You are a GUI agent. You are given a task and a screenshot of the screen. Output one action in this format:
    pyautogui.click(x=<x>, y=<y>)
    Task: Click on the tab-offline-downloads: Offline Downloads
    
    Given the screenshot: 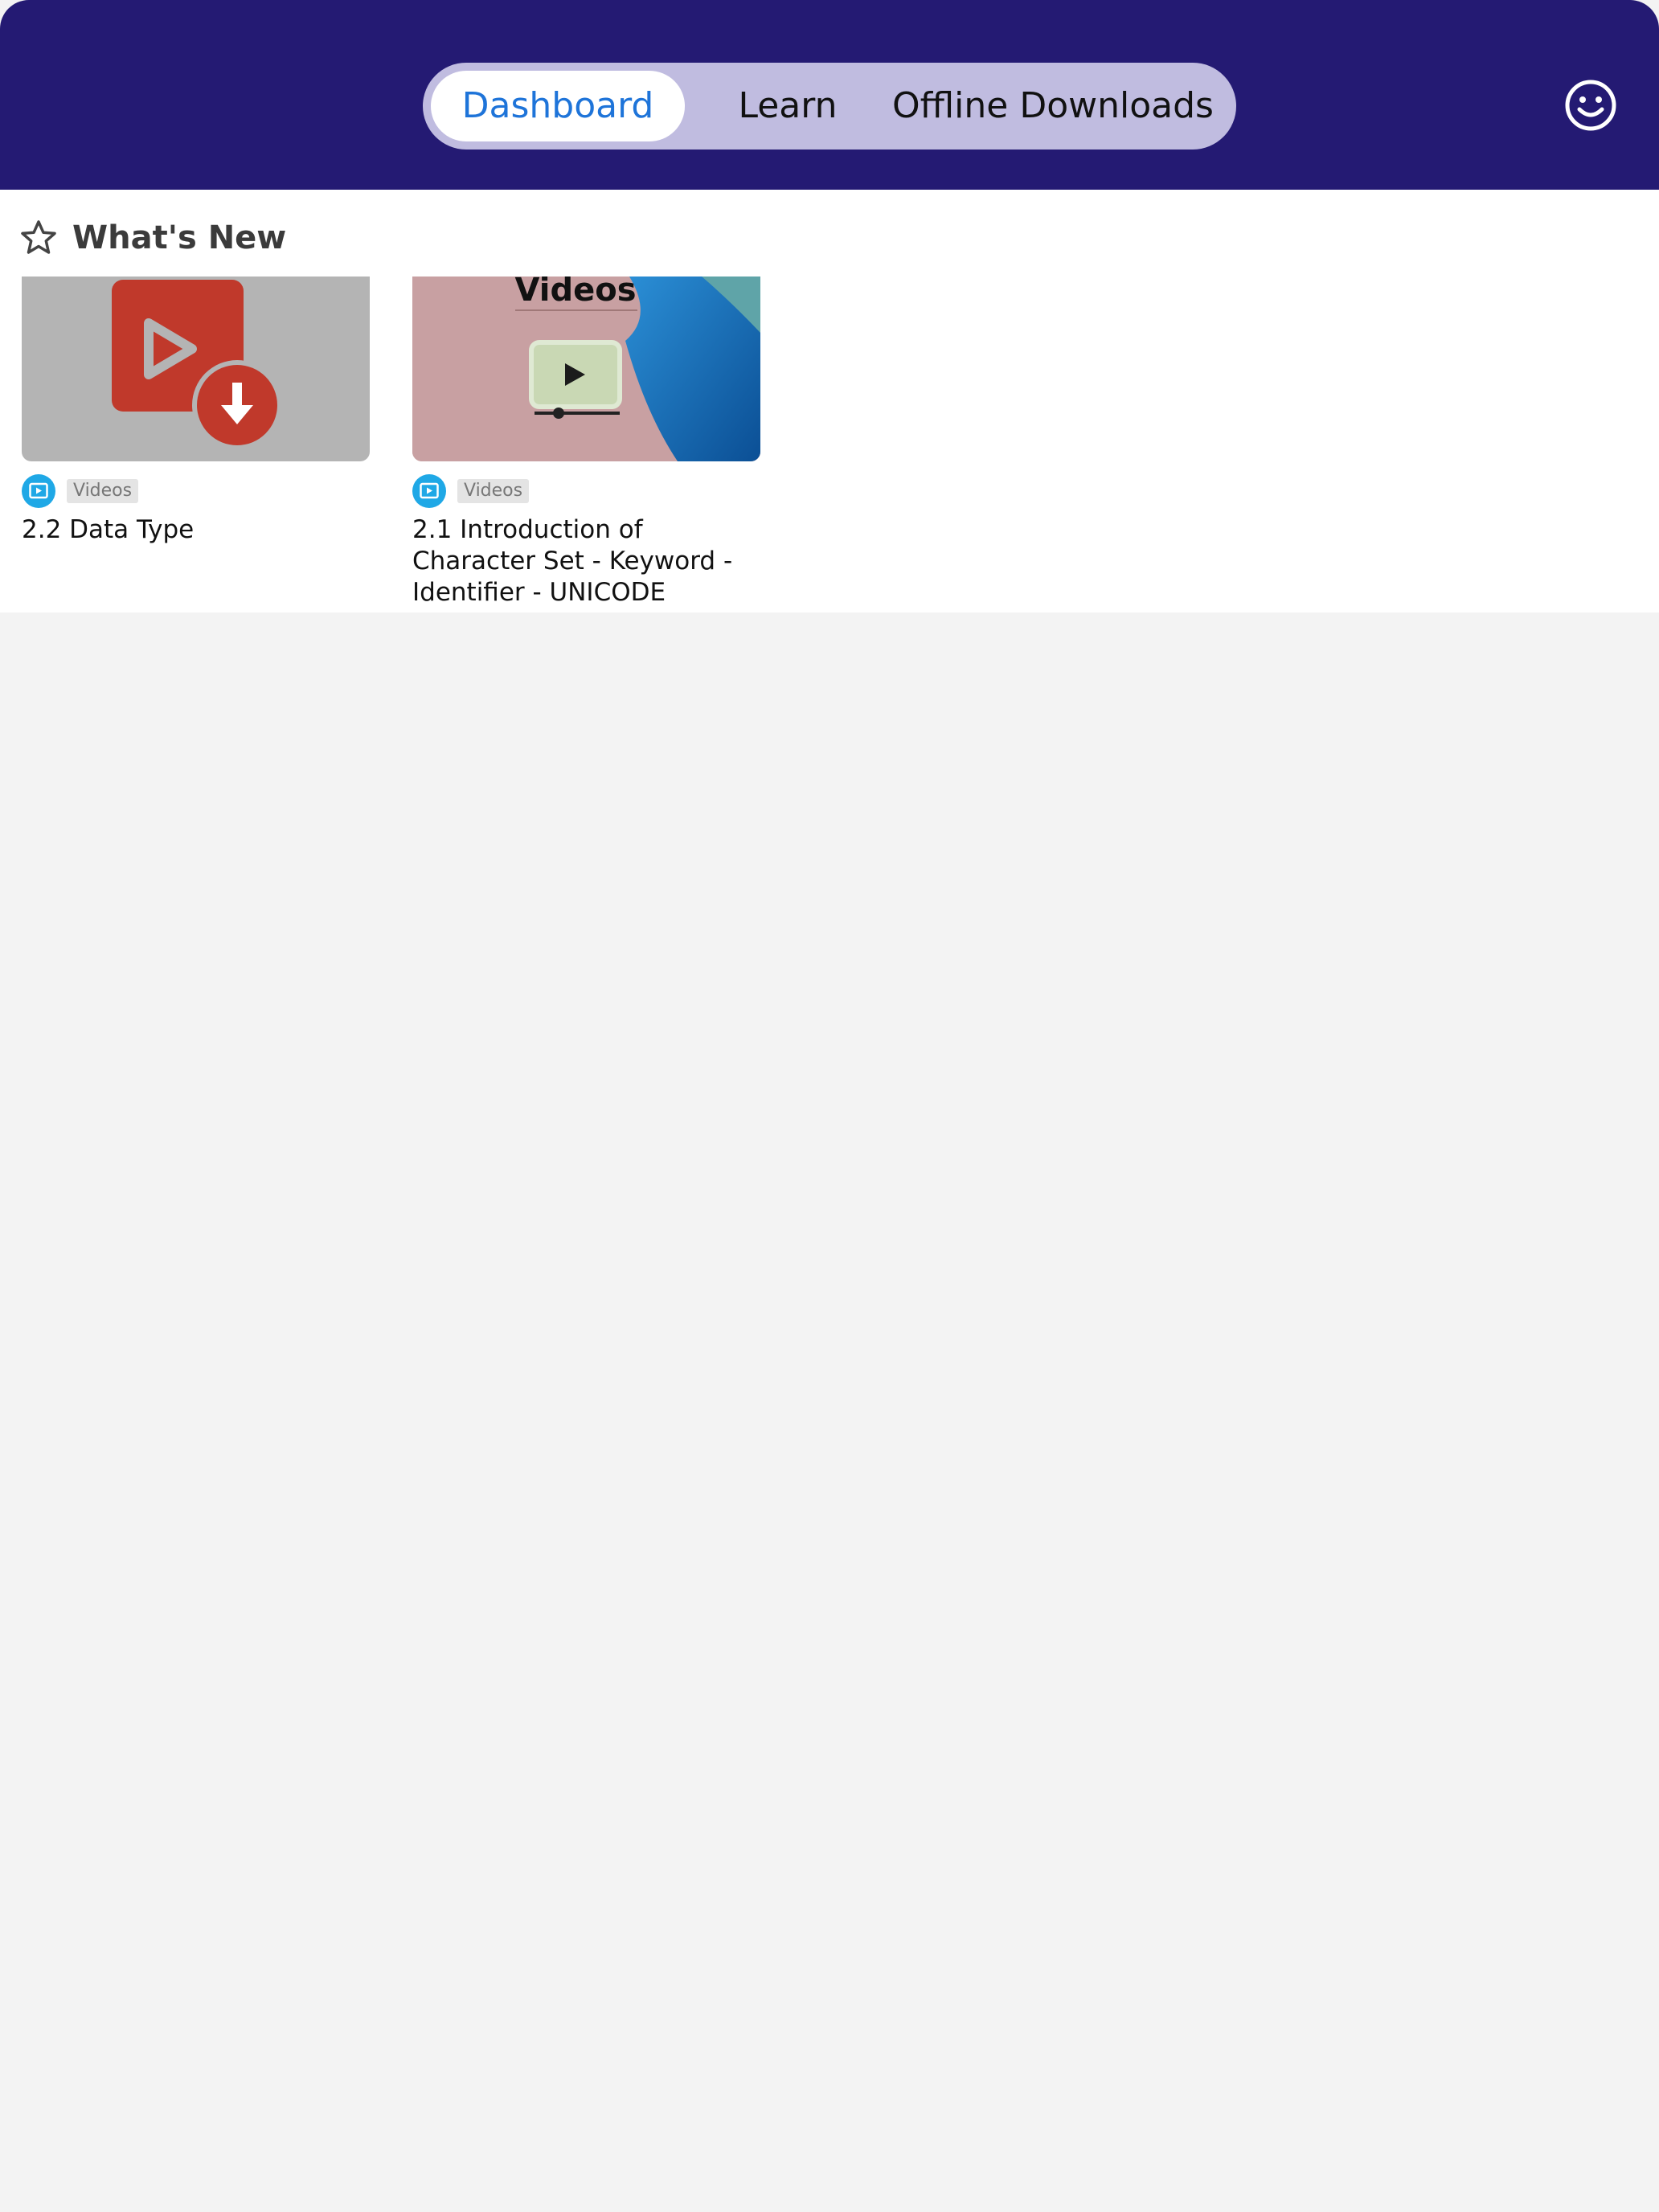 What is the action you would take?
    pyautogui.click(x=1053, y=106)
    